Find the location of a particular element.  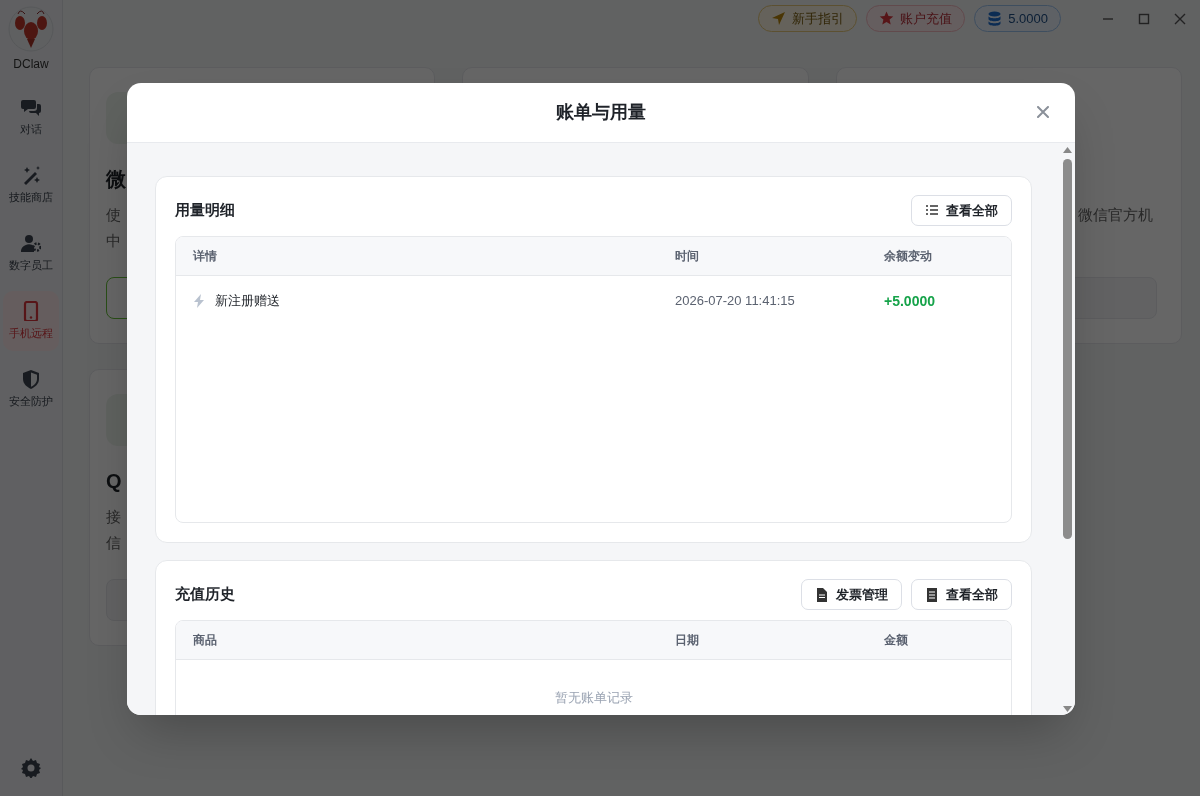

navigation-arrow-icon is located at coordinates (779, 18).